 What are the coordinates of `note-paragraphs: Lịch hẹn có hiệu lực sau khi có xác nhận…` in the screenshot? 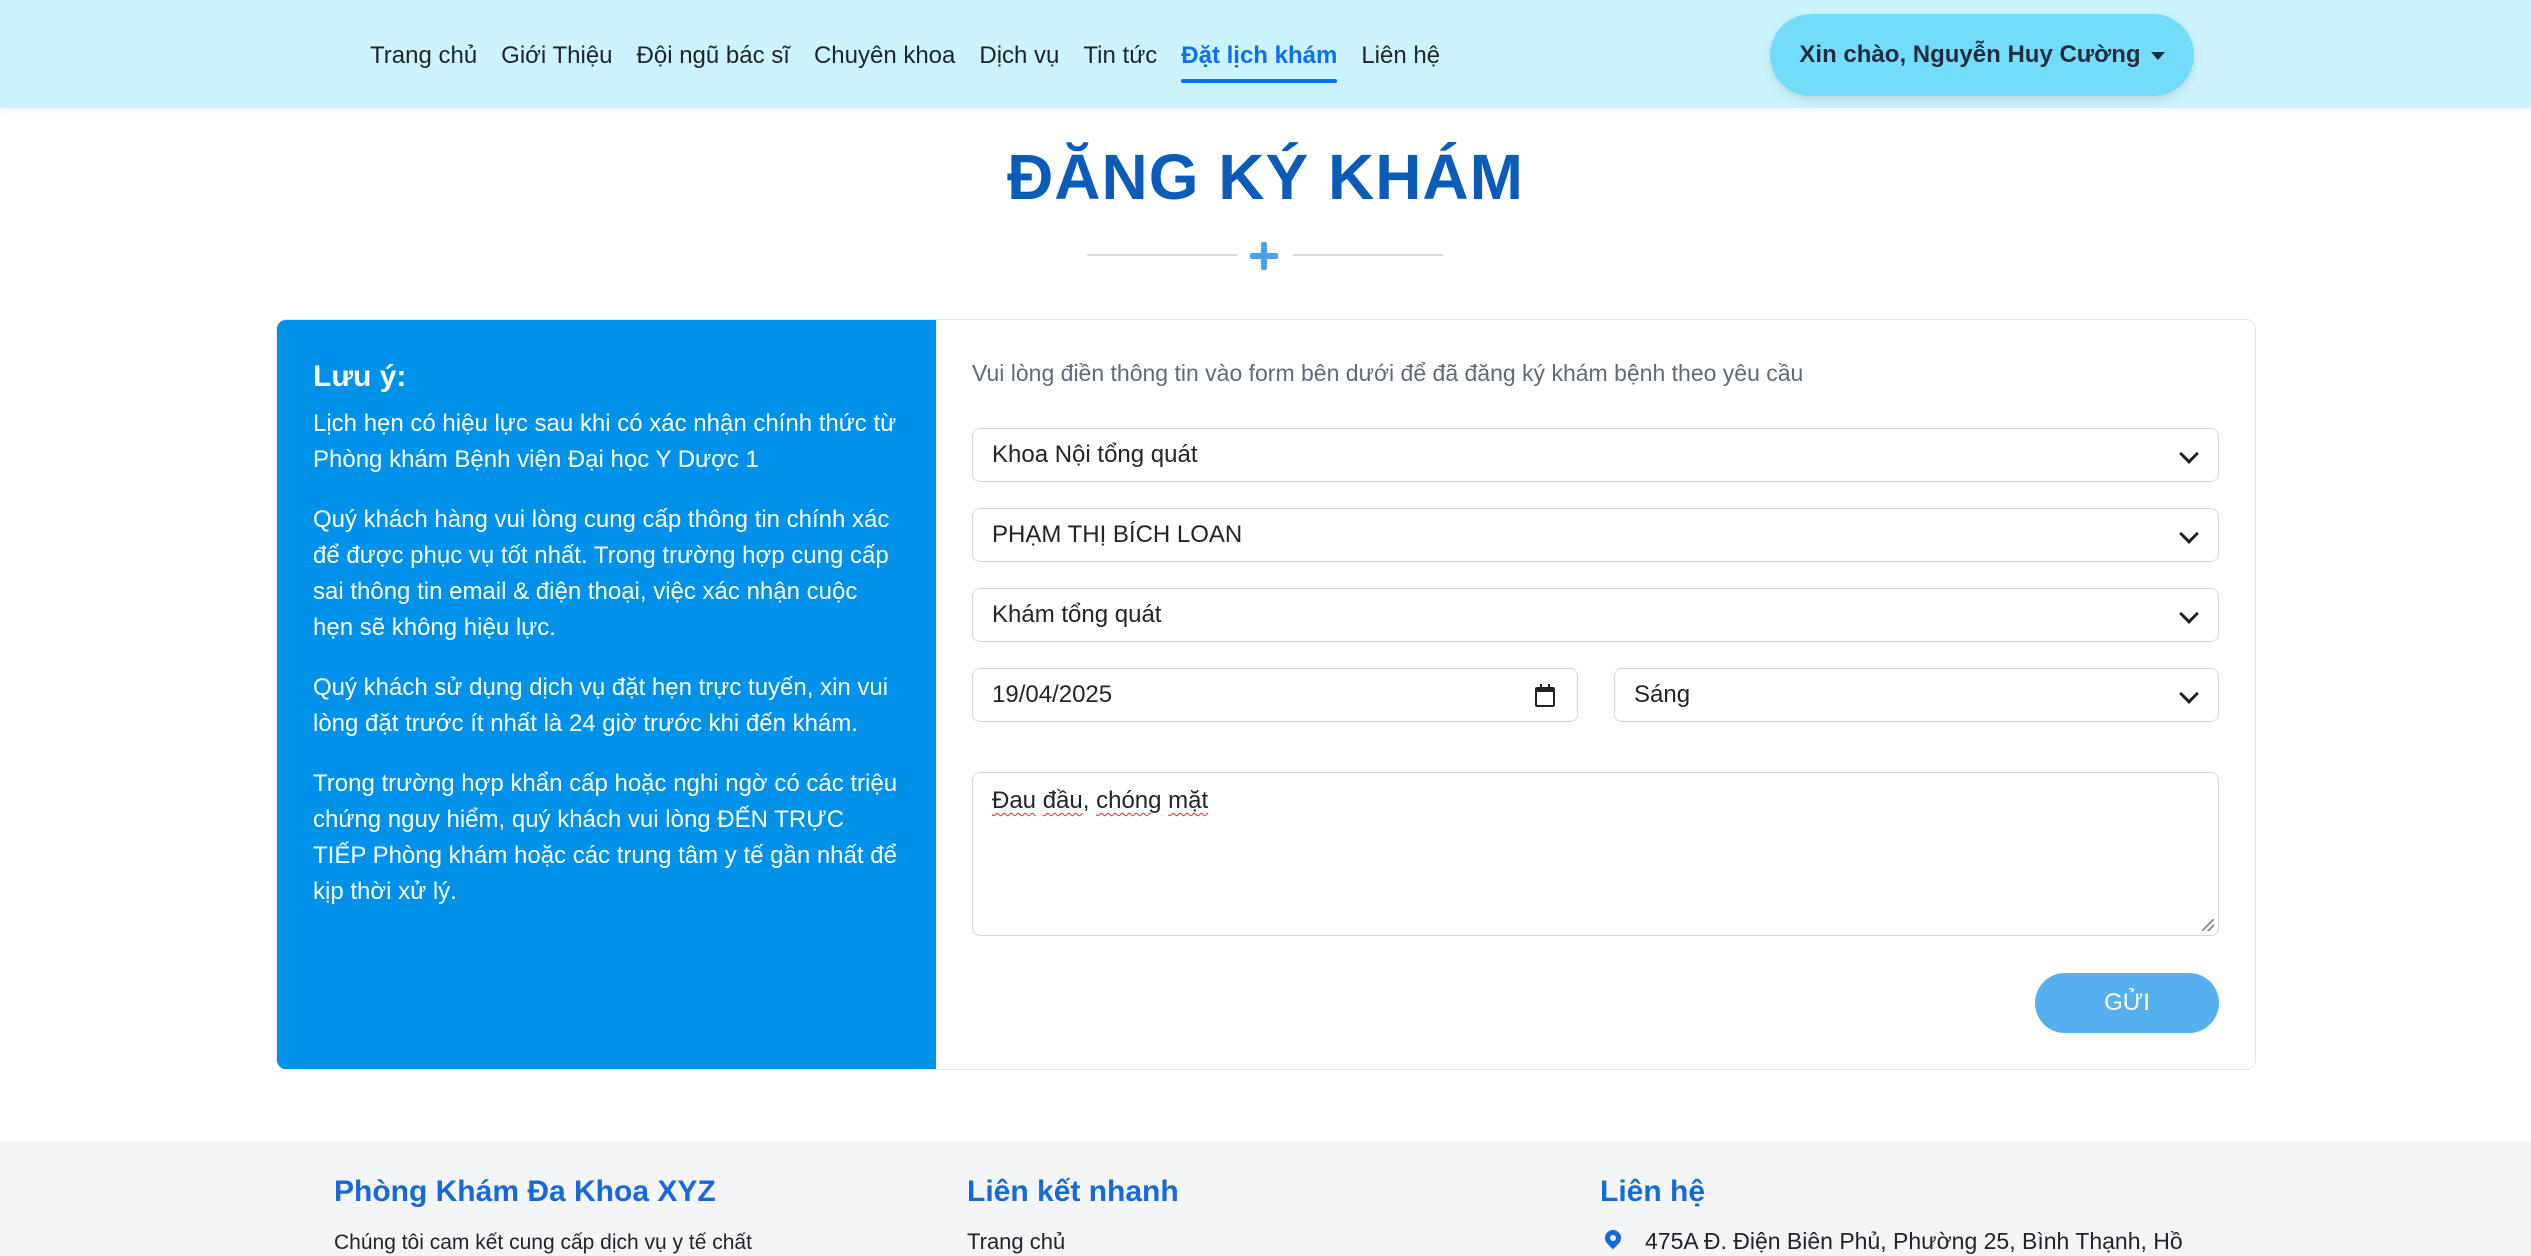 It's located at (608, 670).